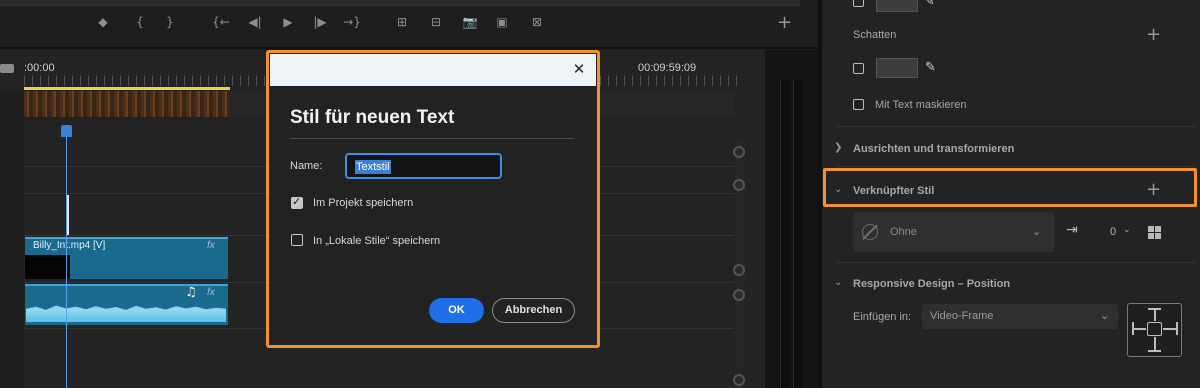 This screenshot has width=1200, height=388. What do you see at coordinates (858, 3) in the screenshot?
I see `fill-checkbox` at bounding box center [858, 3].